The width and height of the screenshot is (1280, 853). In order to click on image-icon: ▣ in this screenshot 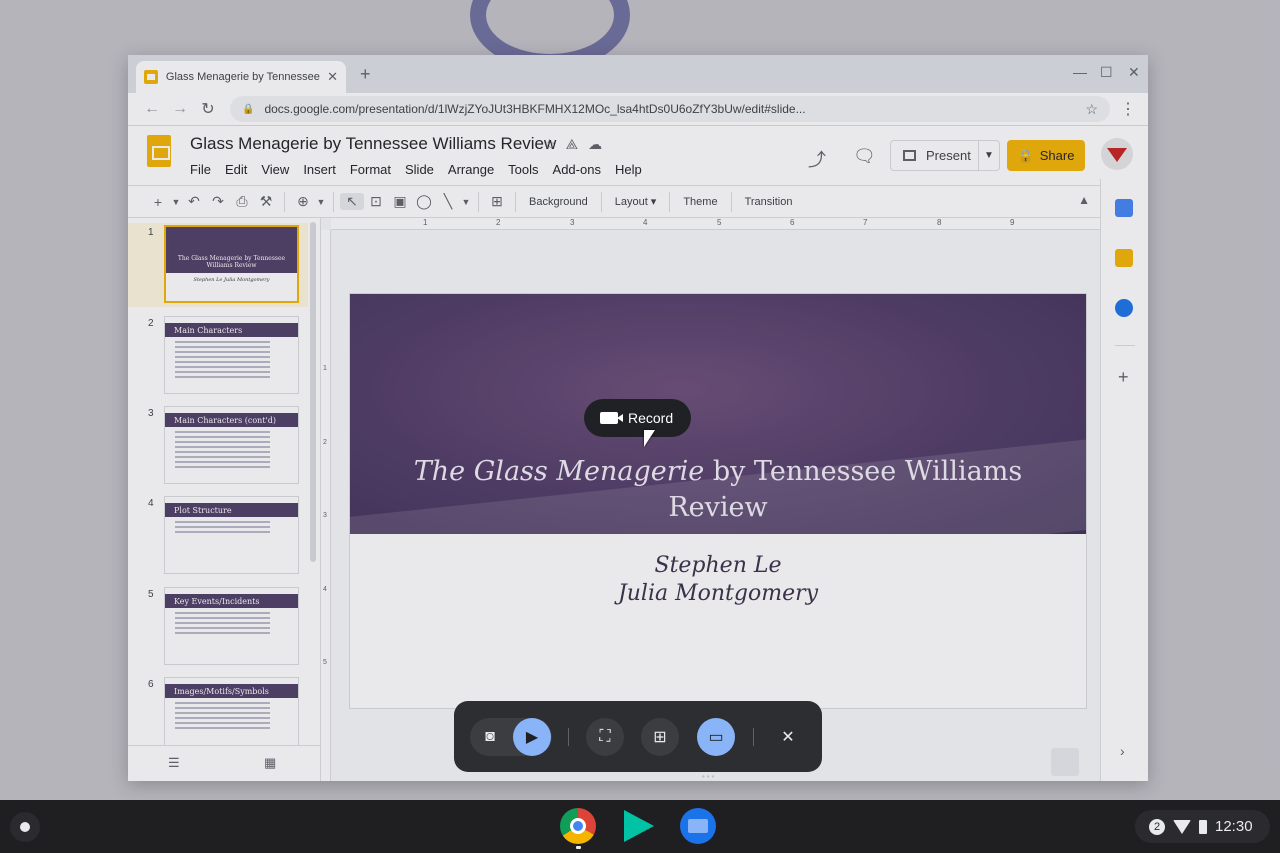, I will do `click(400, 201)`.